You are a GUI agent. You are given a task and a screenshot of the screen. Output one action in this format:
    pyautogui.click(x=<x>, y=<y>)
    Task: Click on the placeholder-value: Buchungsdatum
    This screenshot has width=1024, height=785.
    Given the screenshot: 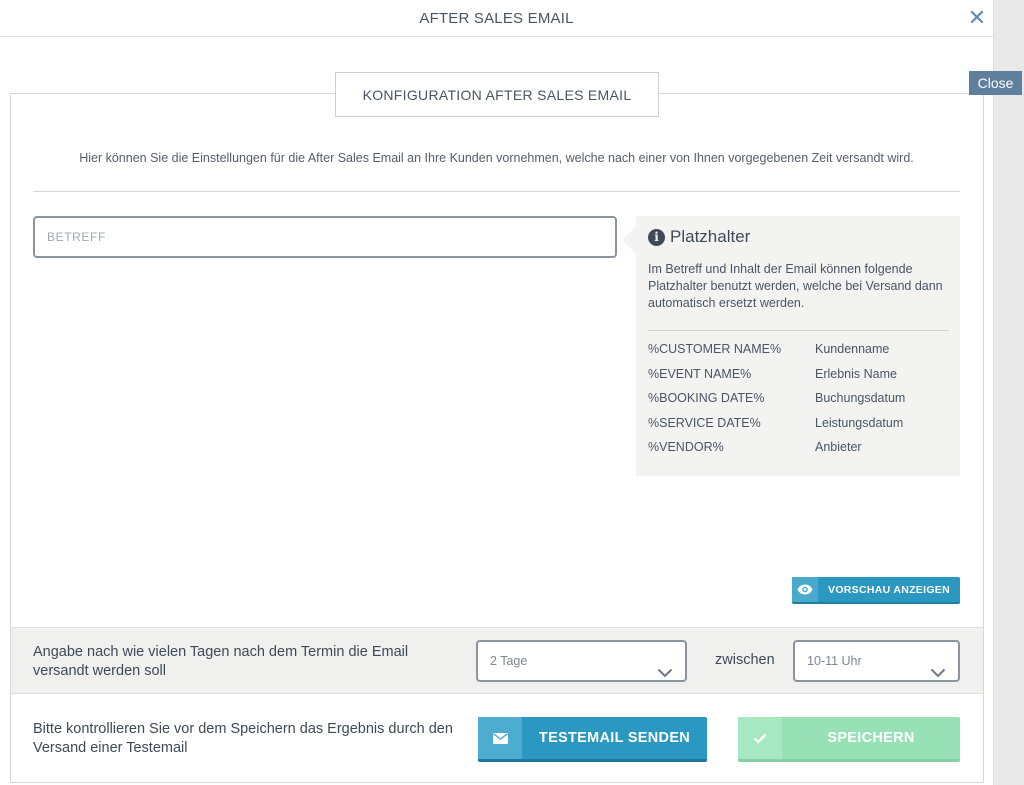 What is the action you would take?
    pyautogui.click(x=860, y=398)
    